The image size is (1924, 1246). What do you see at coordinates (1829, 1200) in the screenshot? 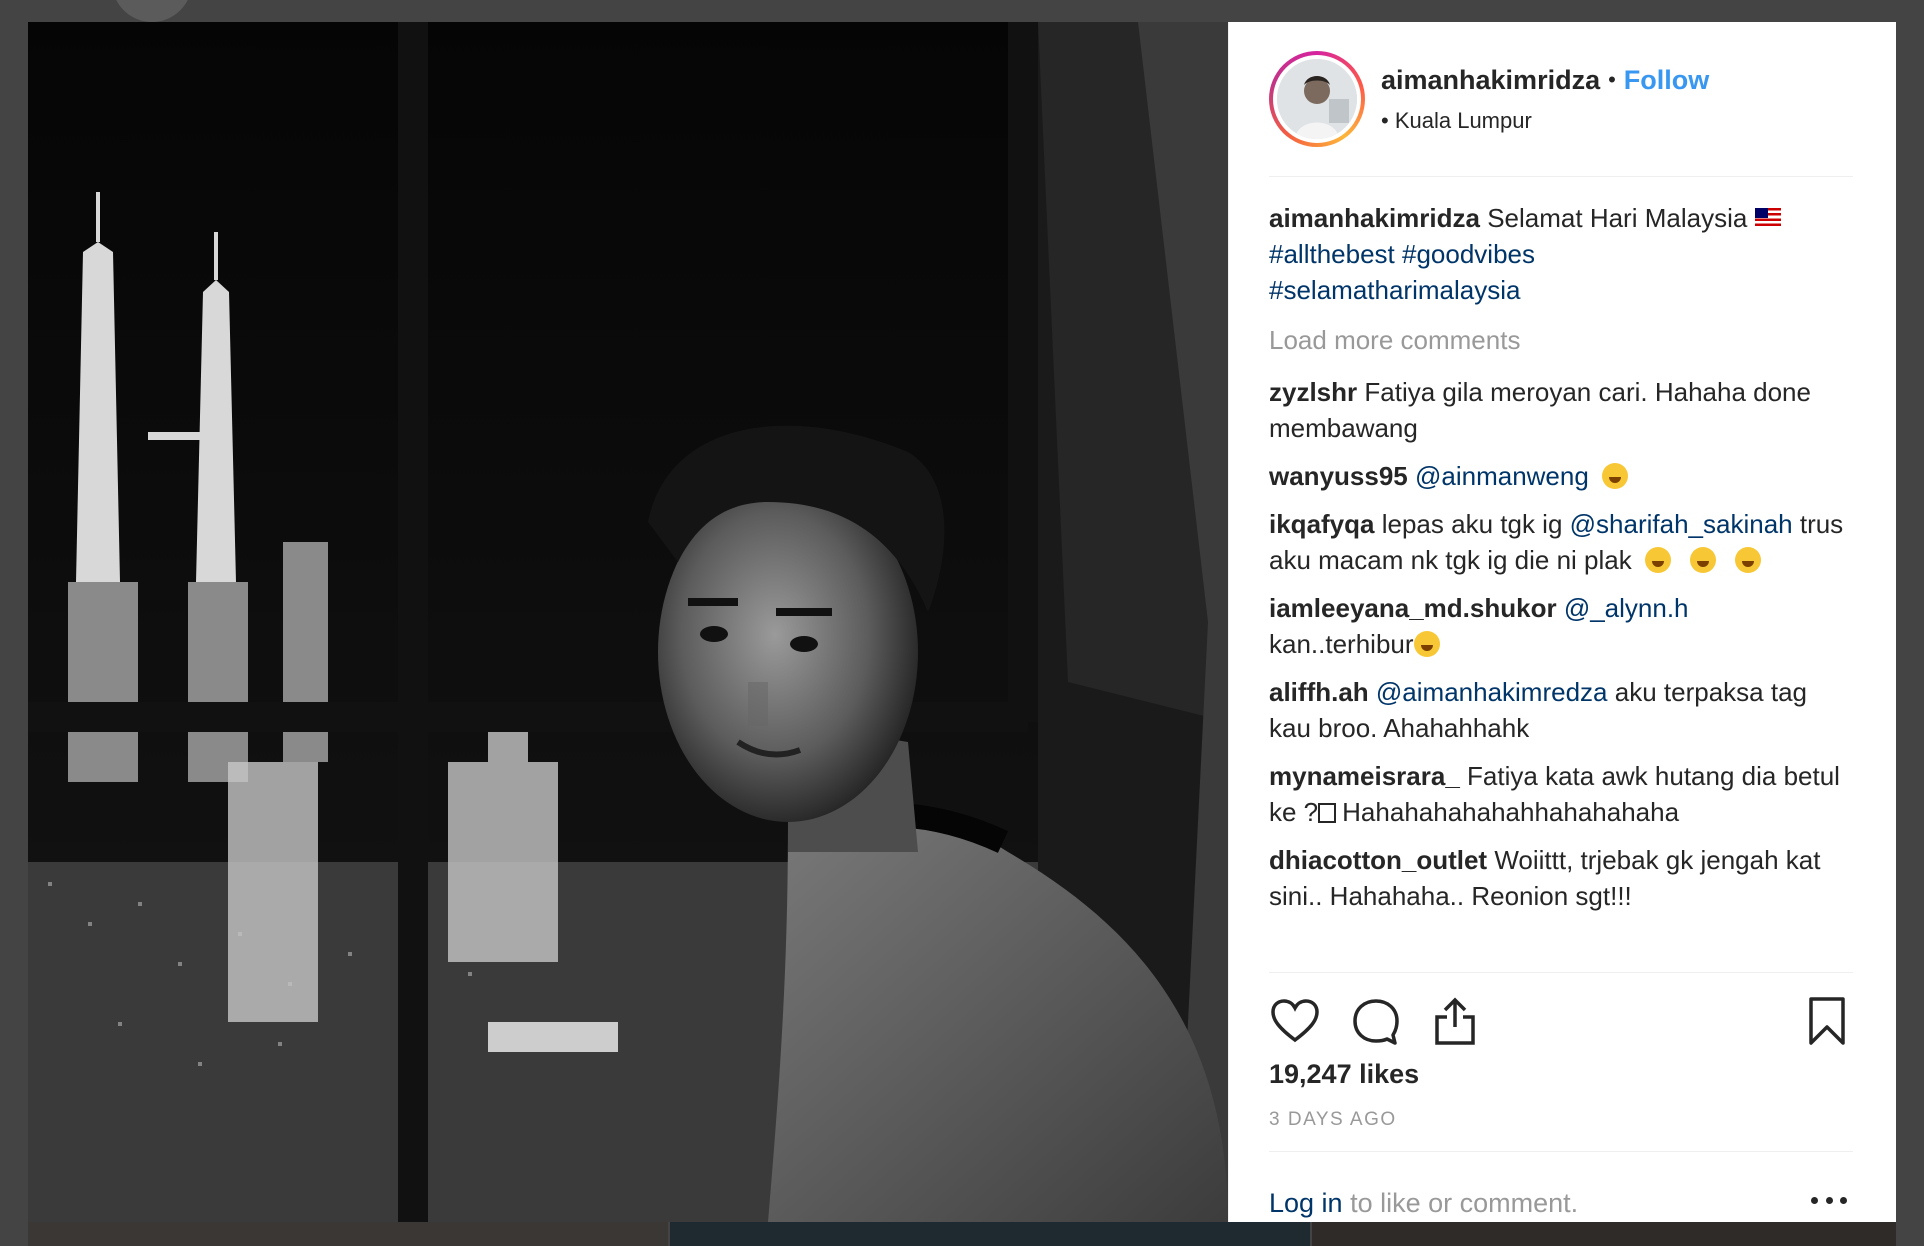
I see `more-options-icon` at bounding box center [1829, 1200].